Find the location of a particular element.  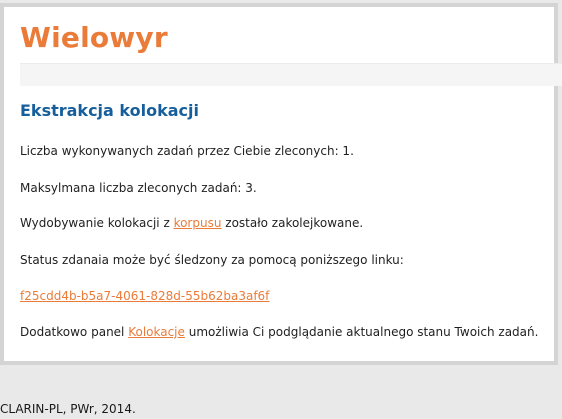

queued-suffix: zostało zakolejkowane. is located at coordinates (292, 223).